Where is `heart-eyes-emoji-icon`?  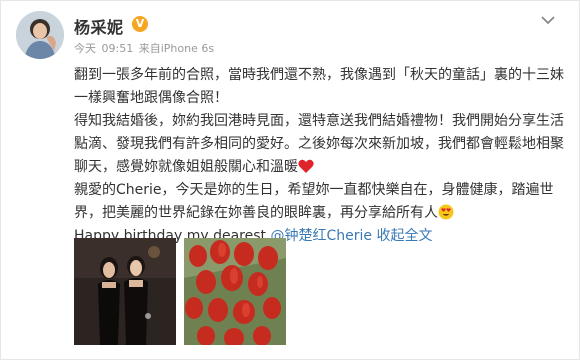
heart-eyes-emoji-icon is located at coordinates (446, 212).